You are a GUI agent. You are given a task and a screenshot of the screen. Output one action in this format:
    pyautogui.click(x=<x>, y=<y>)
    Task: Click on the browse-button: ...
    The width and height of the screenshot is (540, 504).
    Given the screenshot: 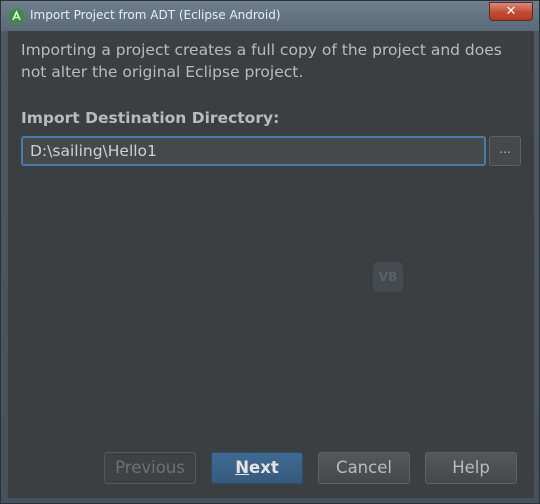 What is the action you would take?
    pyautogui.click(x=505, y=151)
    